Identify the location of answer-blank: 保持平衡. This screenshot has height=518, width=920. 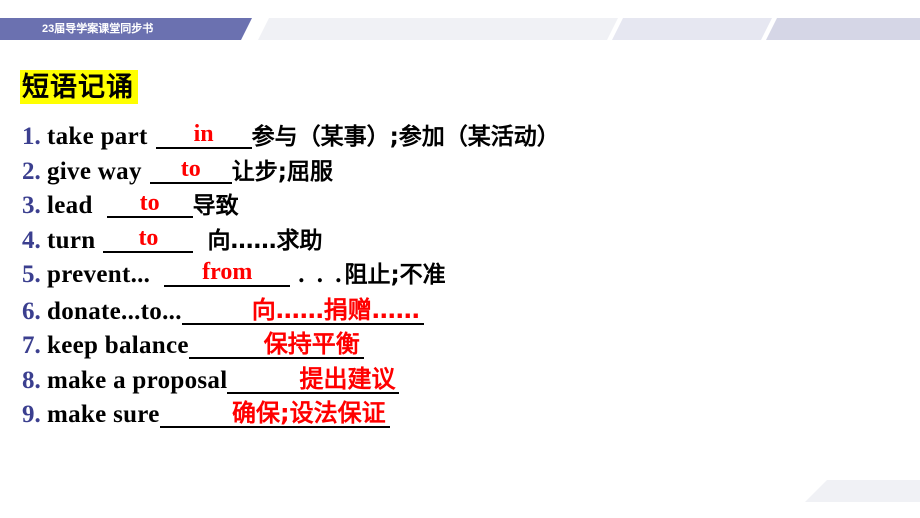
(276, 343).